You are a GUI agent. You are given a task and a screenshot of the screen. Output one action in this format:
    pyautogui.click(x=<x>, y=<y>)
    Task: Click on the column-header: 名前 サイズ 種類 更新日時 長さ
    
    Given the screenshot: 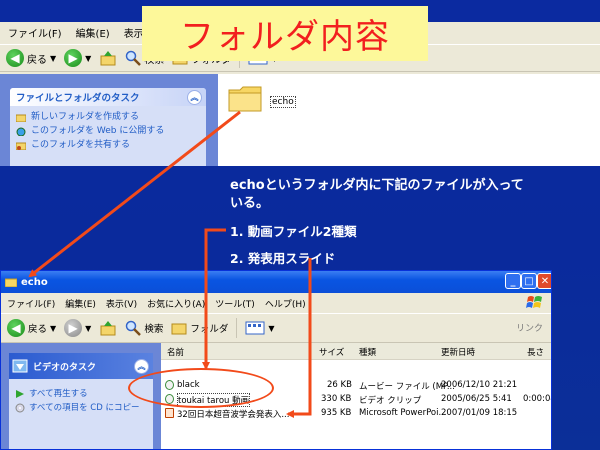 What is the action you would take?
    pyautogui.click(x=356, y=351)
    